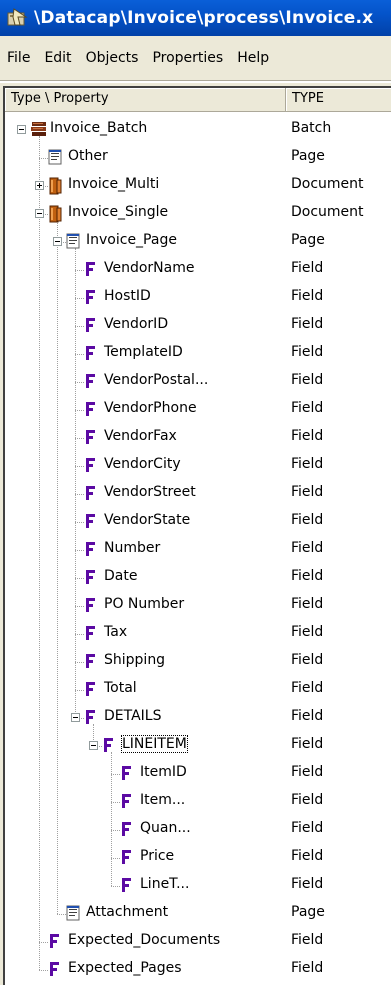 This screenshot has width=391, height=985. What do you see at coordinates (198, 746) in the screenshot?
I see `tree-row: LINEITEM Field` at bounding box center [198, 746].